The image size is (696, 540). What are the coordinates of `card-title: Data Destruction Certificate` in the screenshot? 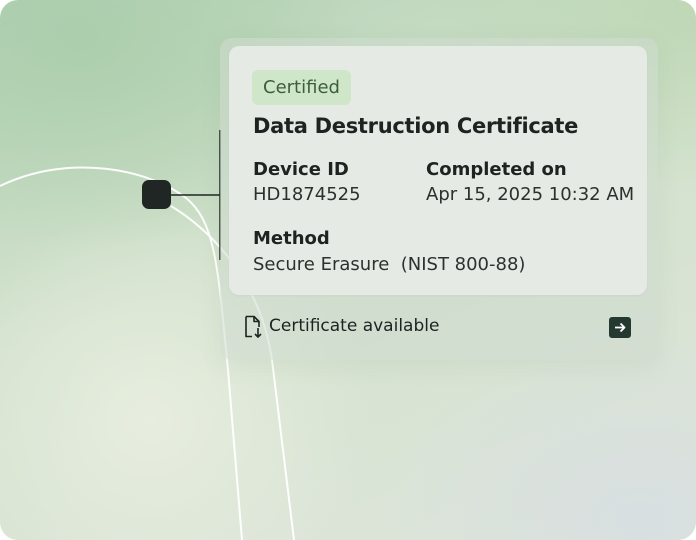 It's located at (416, 126).